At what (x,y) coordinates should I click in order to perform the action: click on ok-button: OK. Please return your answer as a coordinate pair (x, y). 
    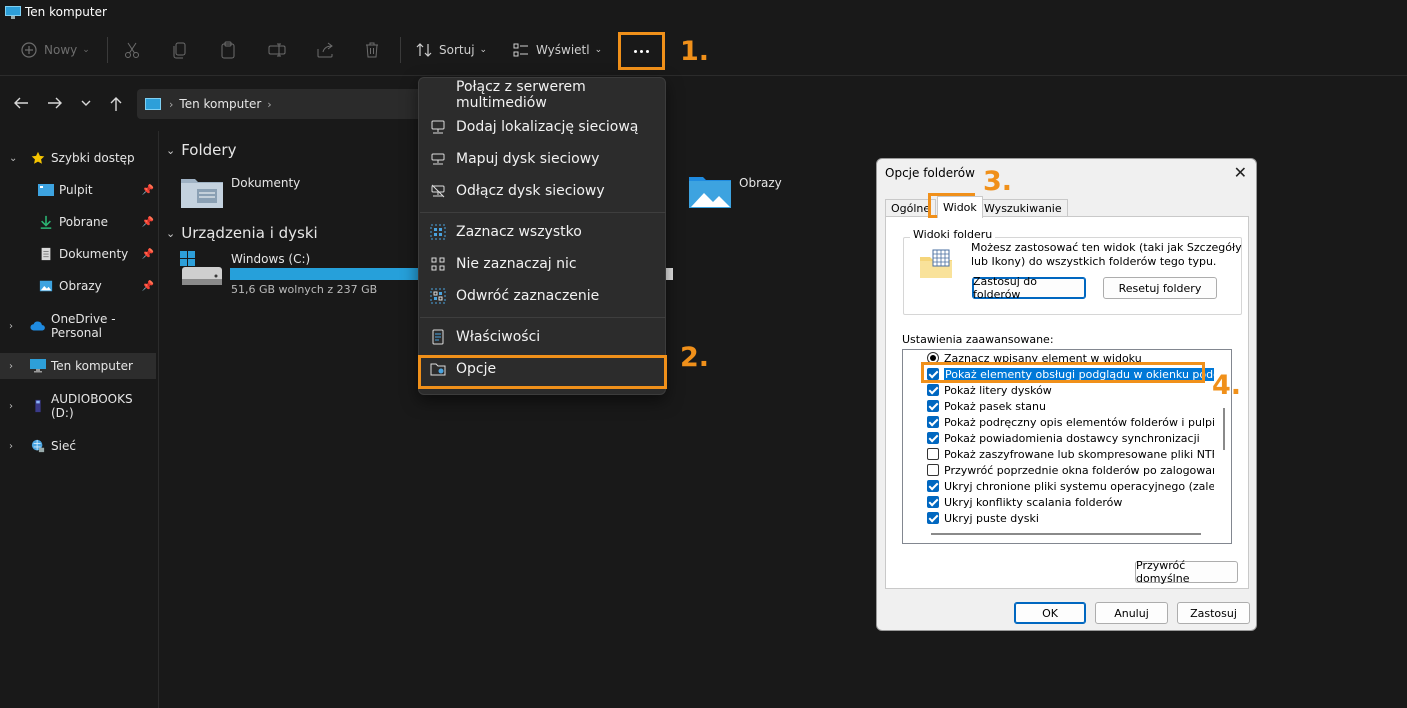
    Looking at the image, I should click on (1050, 613).